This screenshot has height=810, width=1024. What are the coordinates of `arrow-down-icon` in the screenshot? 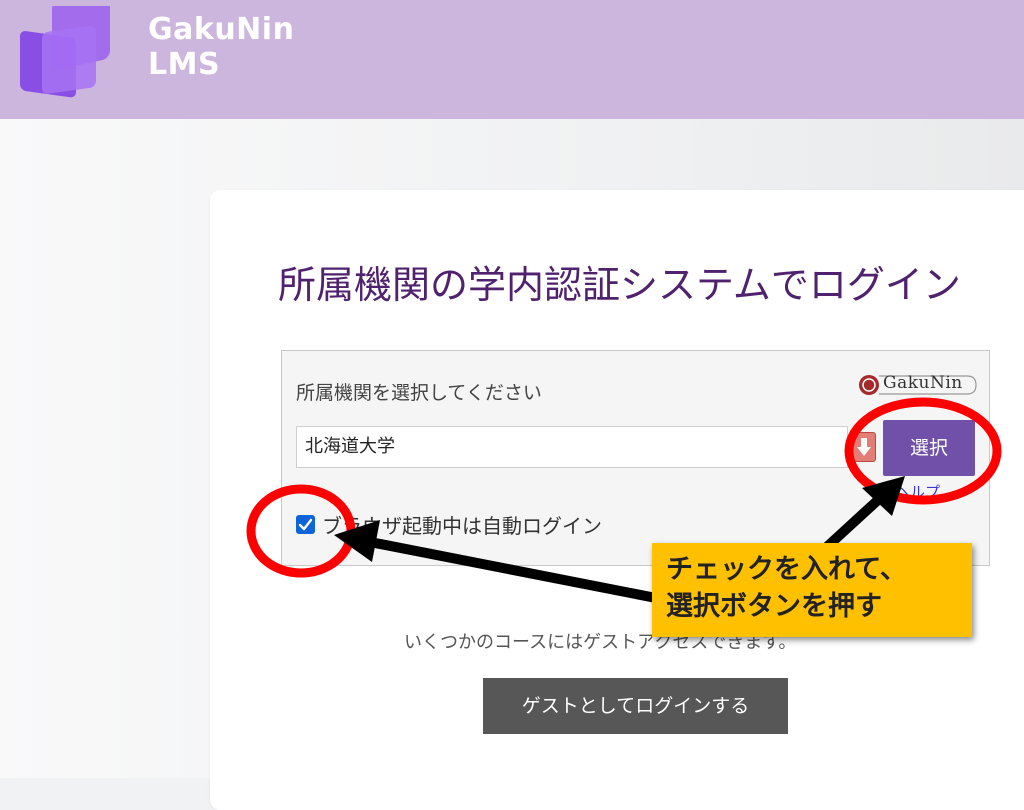 It's located at (864, 447).